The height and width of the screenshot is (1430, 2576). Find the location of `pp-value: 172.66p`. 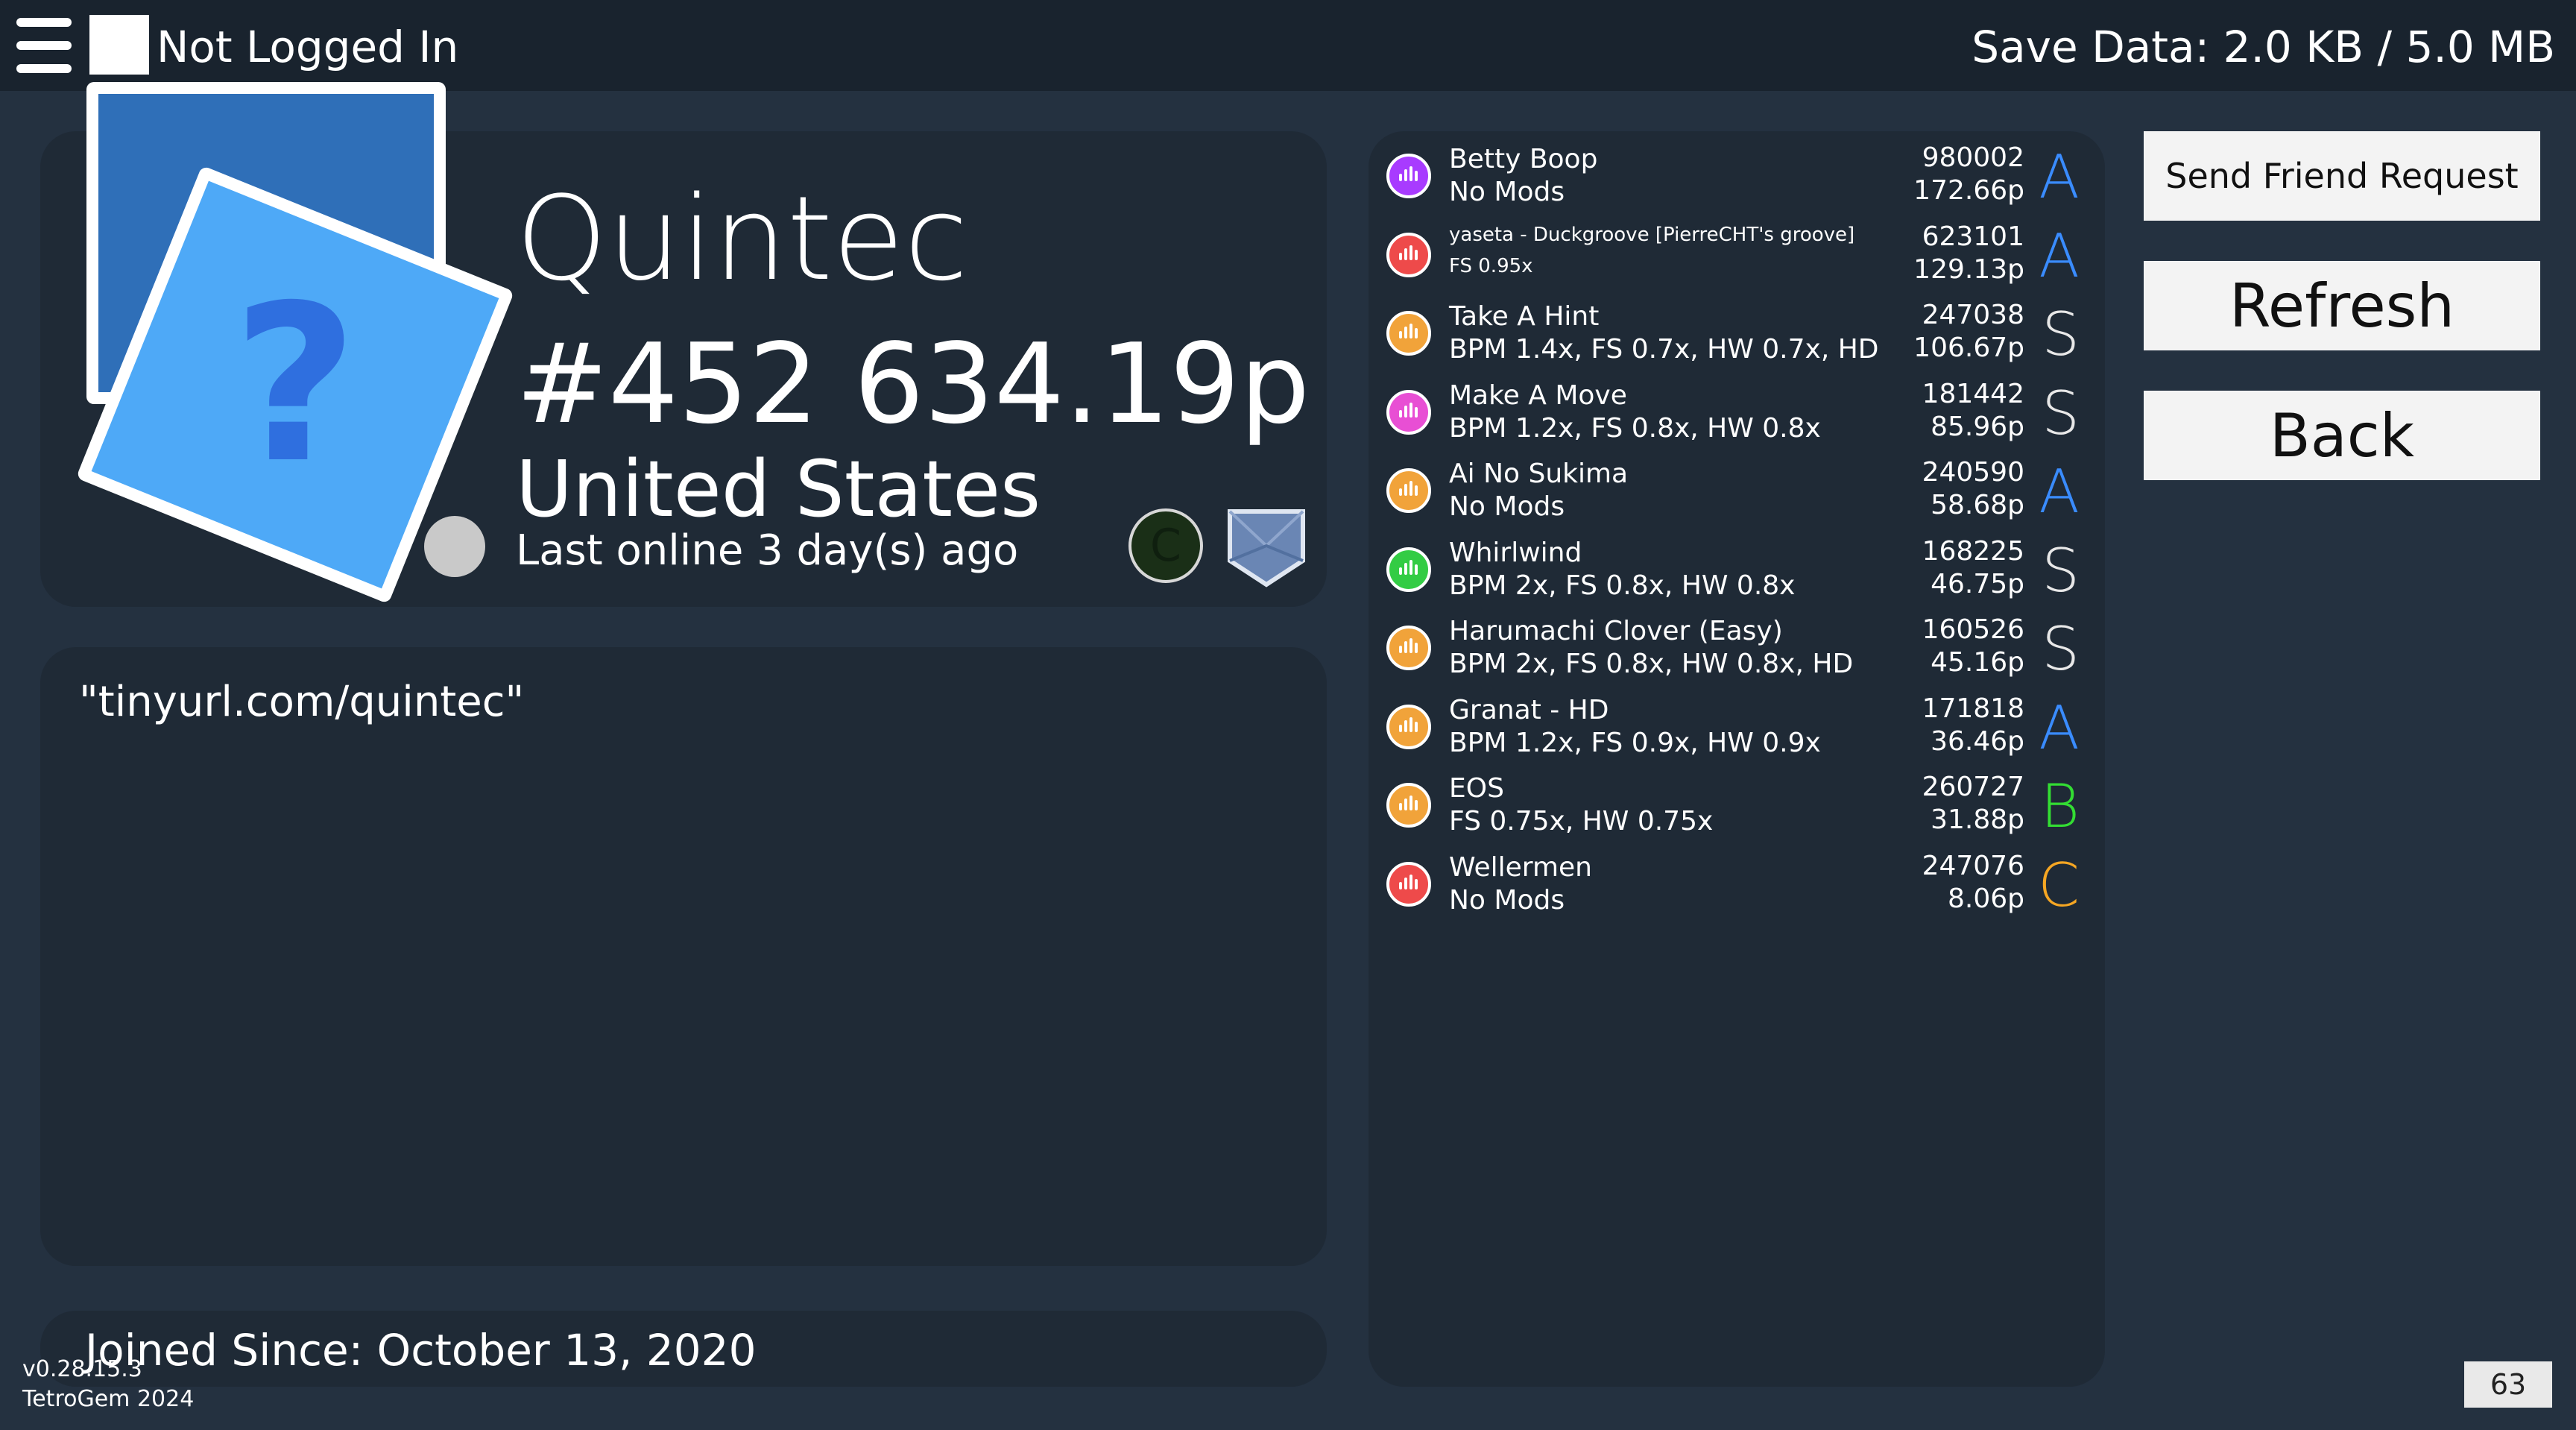

pp-value: 172.66p is located at coordinates (1968, 190).